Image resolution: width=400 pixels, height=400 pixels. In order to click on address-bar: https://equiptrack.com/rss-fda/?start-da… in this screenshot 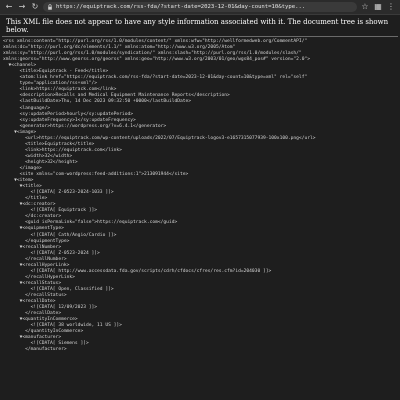, I will do `click(200, 7)`.